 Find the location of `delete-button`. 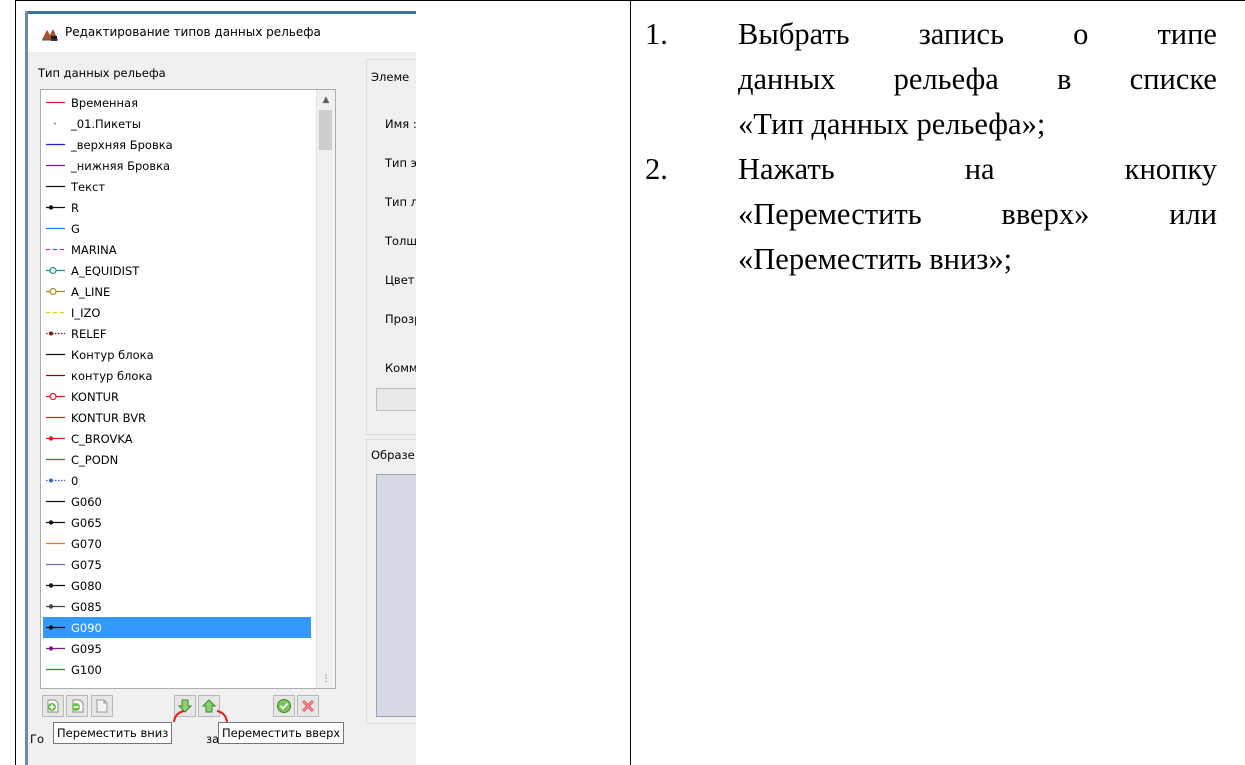

delete-button is located at coordinates (308, 706).